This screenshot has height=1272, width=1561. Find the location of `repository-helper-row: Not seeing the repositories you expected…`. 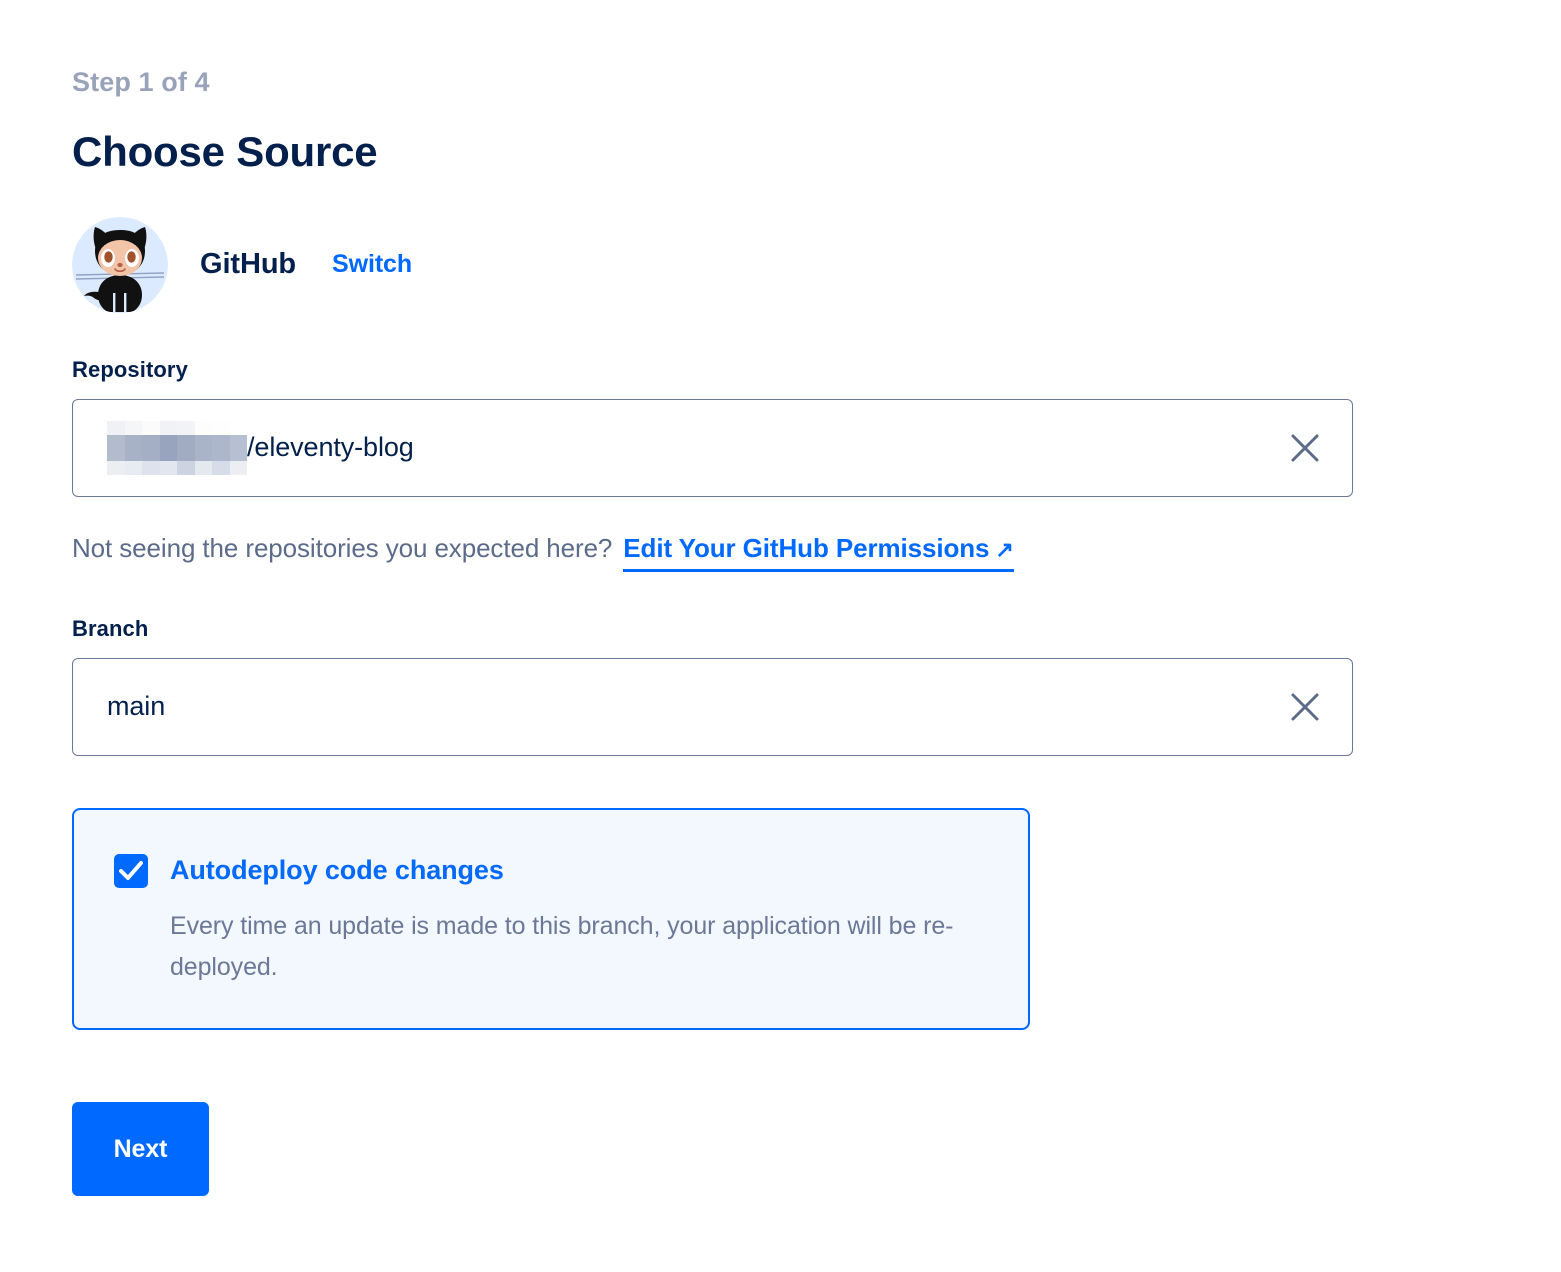

repository-helper-row: Not seeing the repositories you expected… is located at coordinates (782, 552).